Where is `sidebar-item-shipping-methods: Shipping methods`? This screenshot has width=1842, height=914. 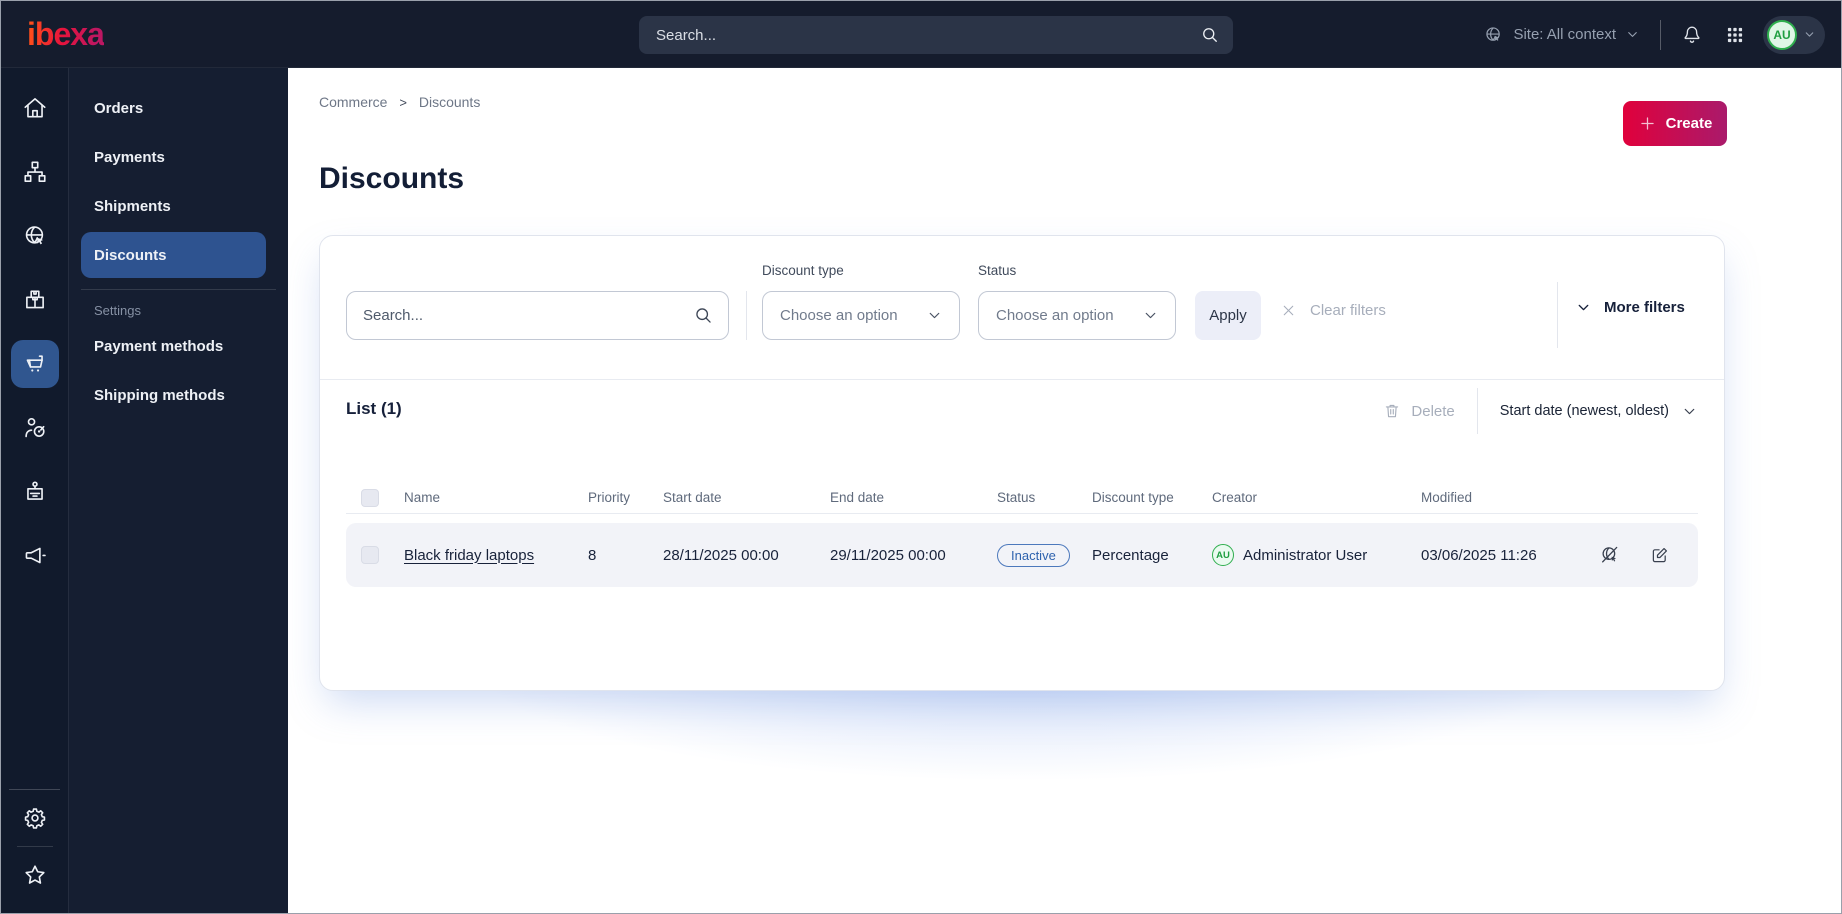
sidebar-item-shipping-methods: Shipping methods is located at coordinates (173, 395).